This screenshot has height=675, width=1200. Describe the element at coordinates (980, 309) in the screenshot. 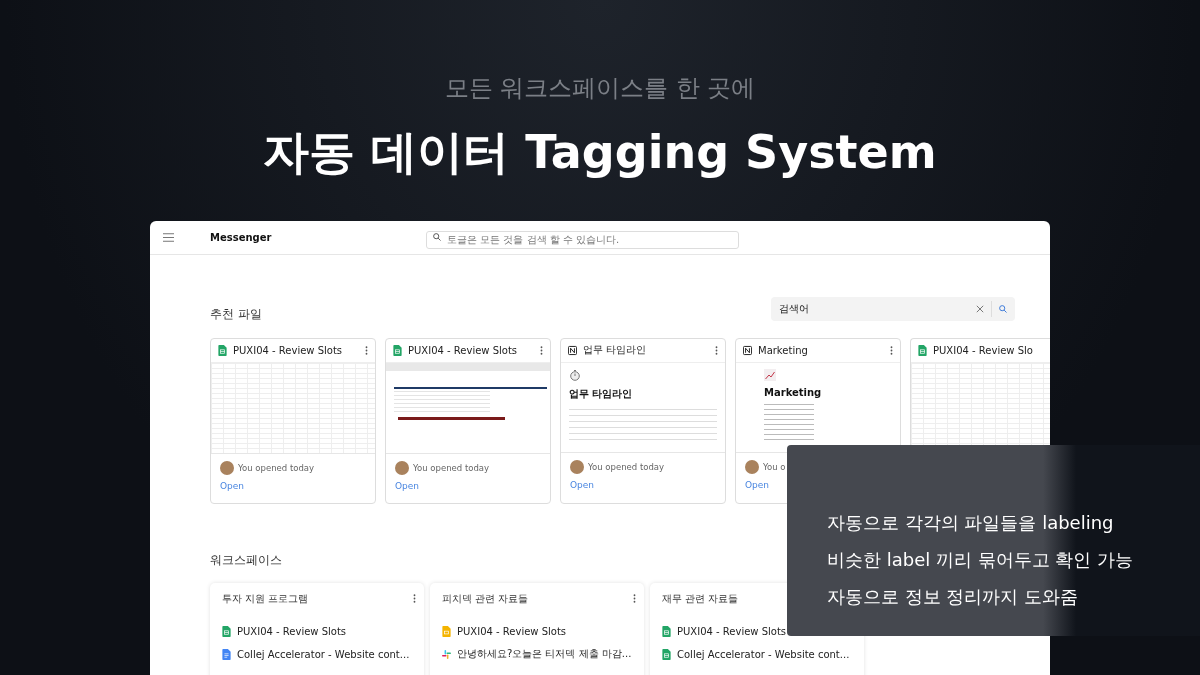

I see `close-icon` at that location.